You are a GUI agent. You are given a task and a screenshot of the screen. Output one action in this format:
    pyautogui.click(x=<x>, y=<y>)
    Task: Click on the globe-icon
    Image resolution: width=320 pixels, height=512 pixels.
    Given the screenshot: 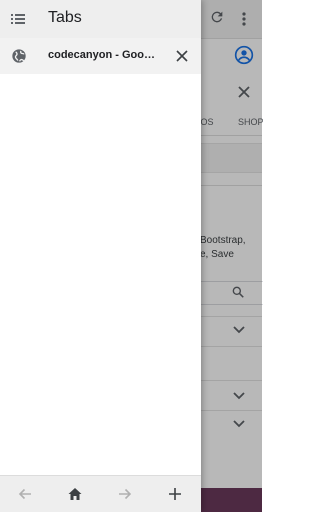 What is the action you would take?
    pyautogui.click(x=19, y=56)
    